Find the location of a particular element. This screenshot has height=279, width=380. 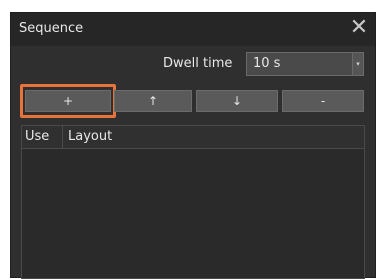

dialog-title: Sequence is located at coordinates (51, 28).